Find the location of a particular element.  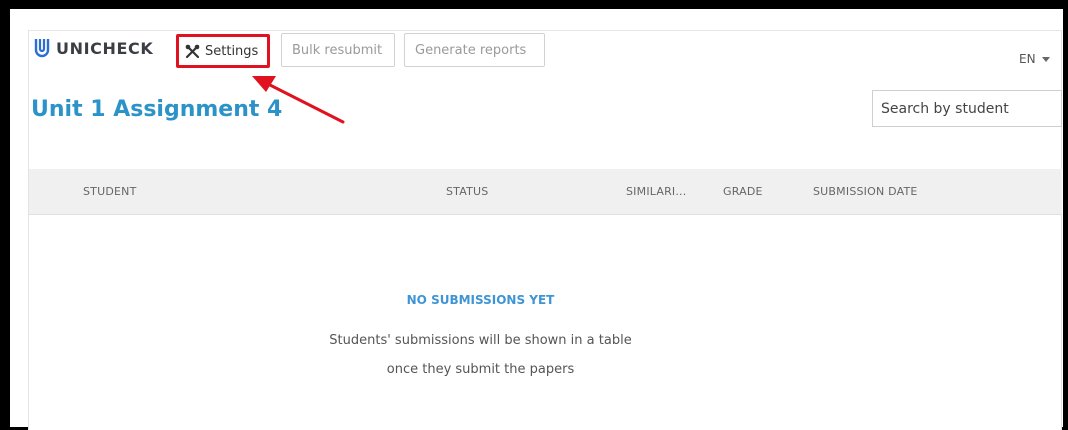

bulk-resubmit-label: Bulk resubmit is located at coordinates (337, 50).